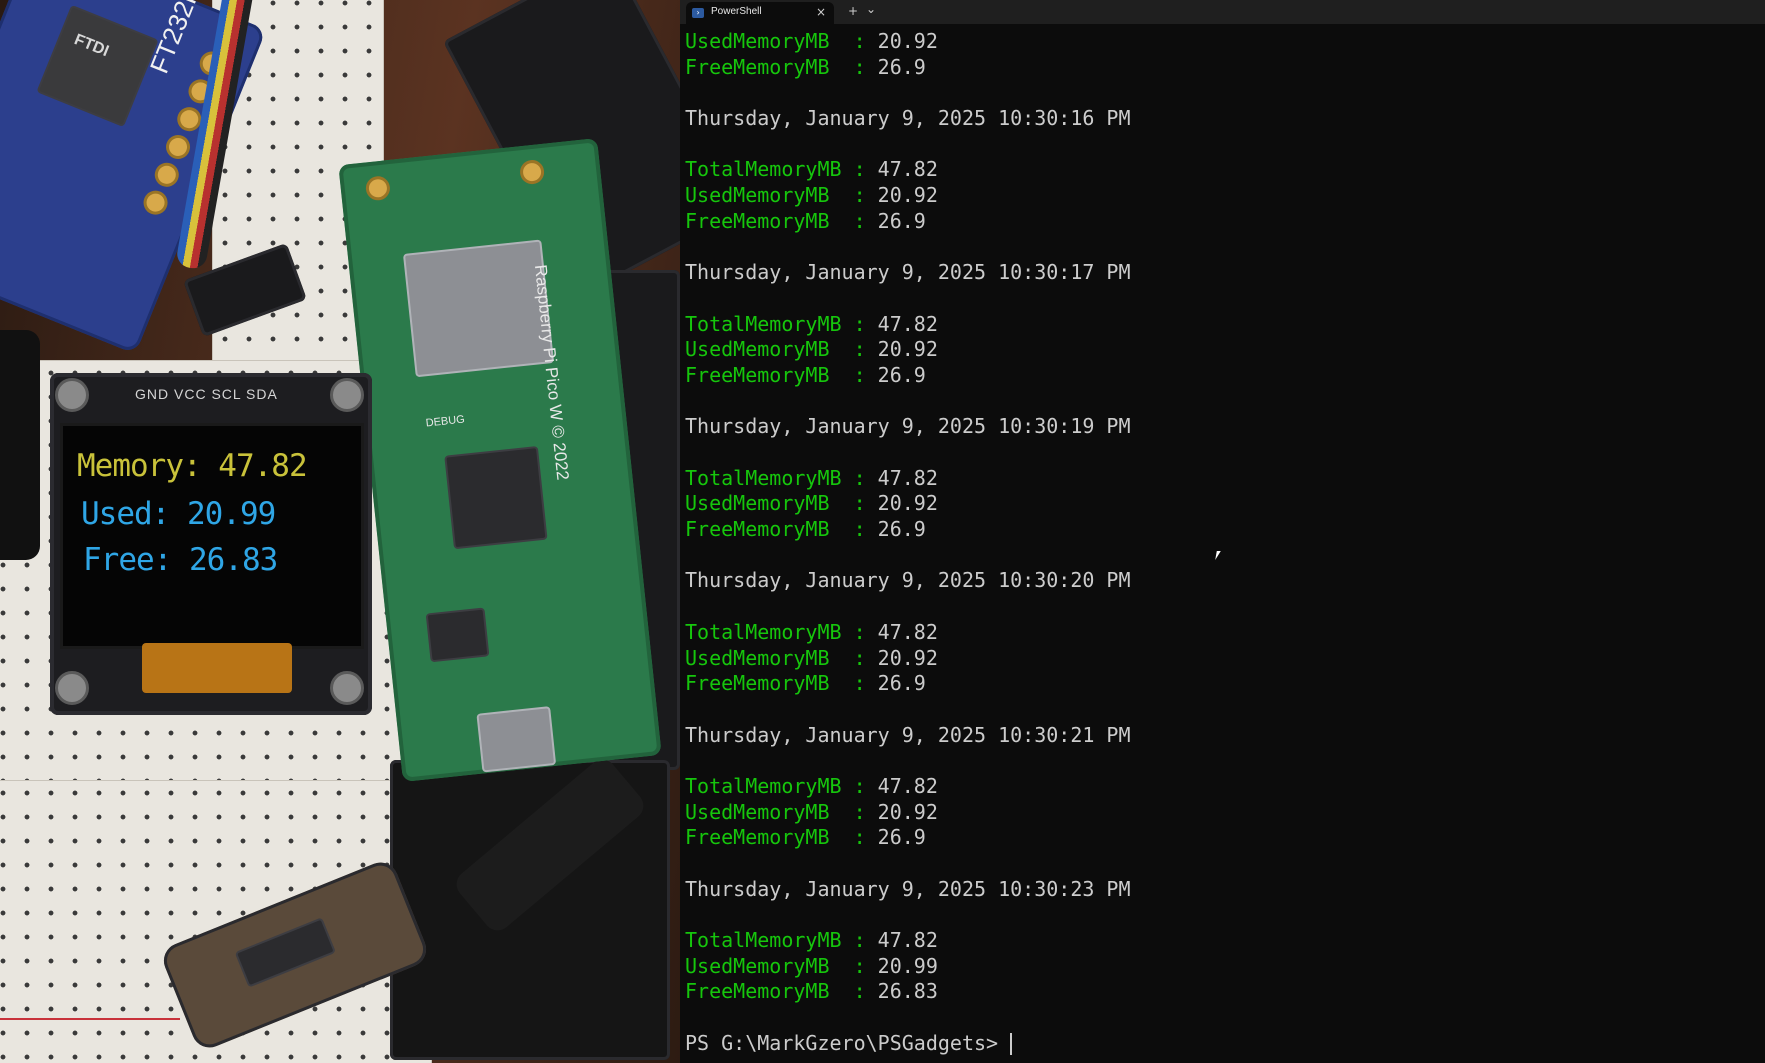 The image size is (1765, 1063). Describe the element at coordinates (90, 1019) in the screenshot. I see `breadboard-power-rail` at that location.